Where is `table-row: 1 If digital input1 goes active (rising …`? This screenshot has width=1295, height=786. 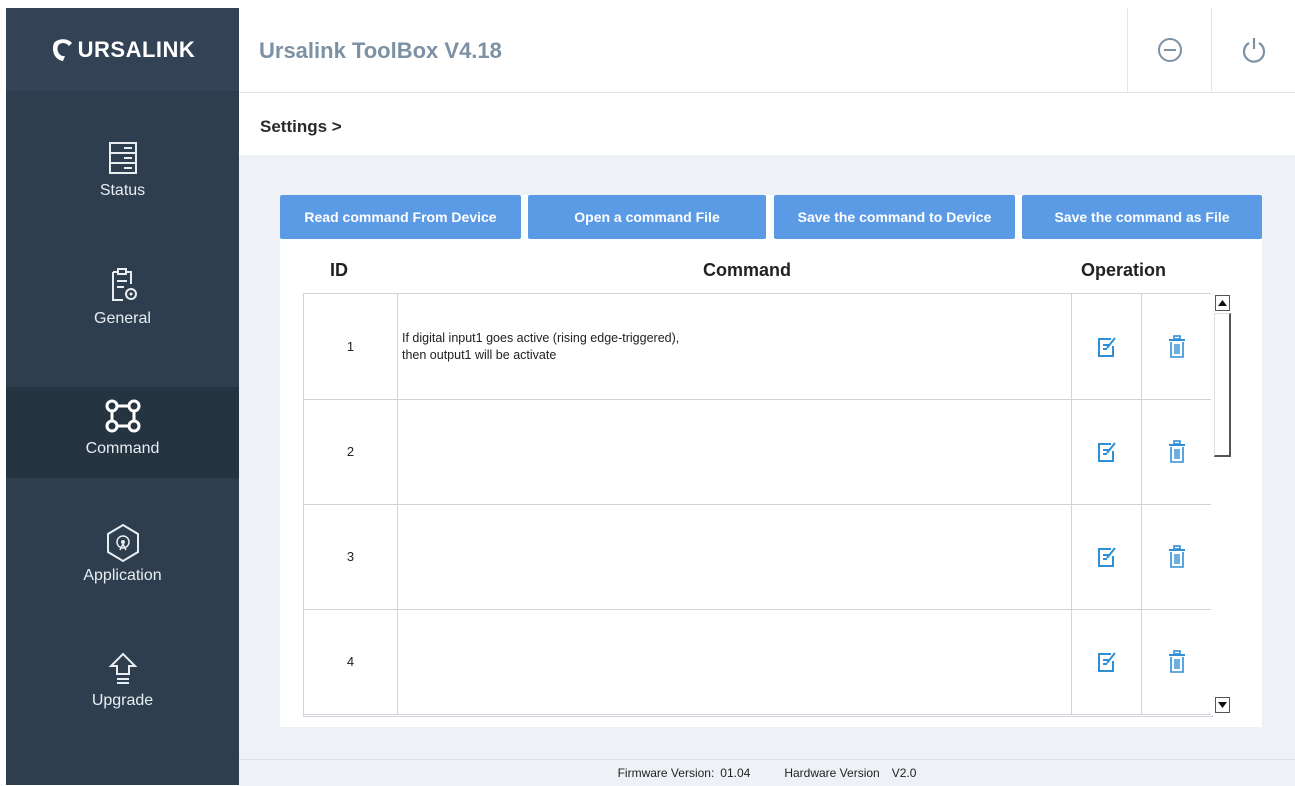
table-row: 1 If digital input1 goes active (rising … is located at coordinates (758, 347).